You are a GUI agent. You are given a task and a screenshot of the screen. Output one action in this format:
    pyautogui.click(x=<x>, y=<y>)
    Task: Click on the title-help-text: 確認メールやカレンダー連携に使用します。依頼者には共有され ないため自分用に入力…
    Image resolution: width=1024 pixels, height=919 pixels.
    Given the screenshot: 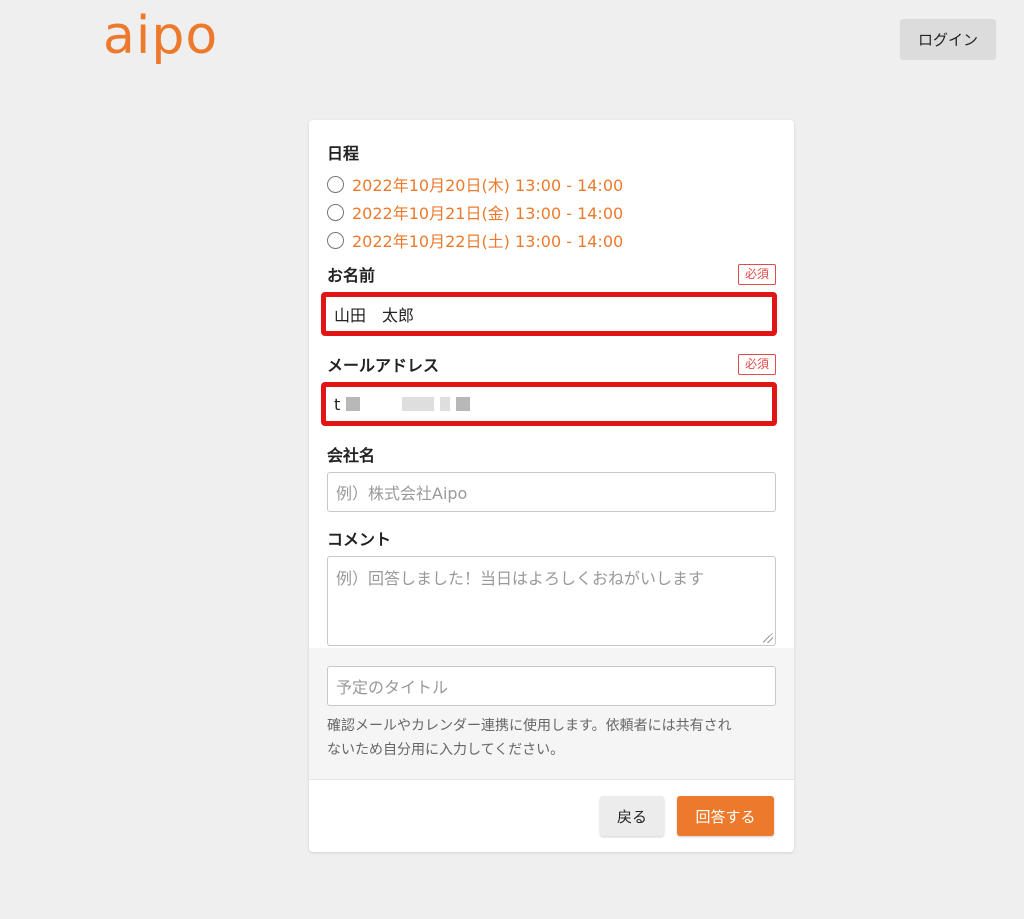 What is the action you would take?
    pyautogui.click(x=529, y=738)
    